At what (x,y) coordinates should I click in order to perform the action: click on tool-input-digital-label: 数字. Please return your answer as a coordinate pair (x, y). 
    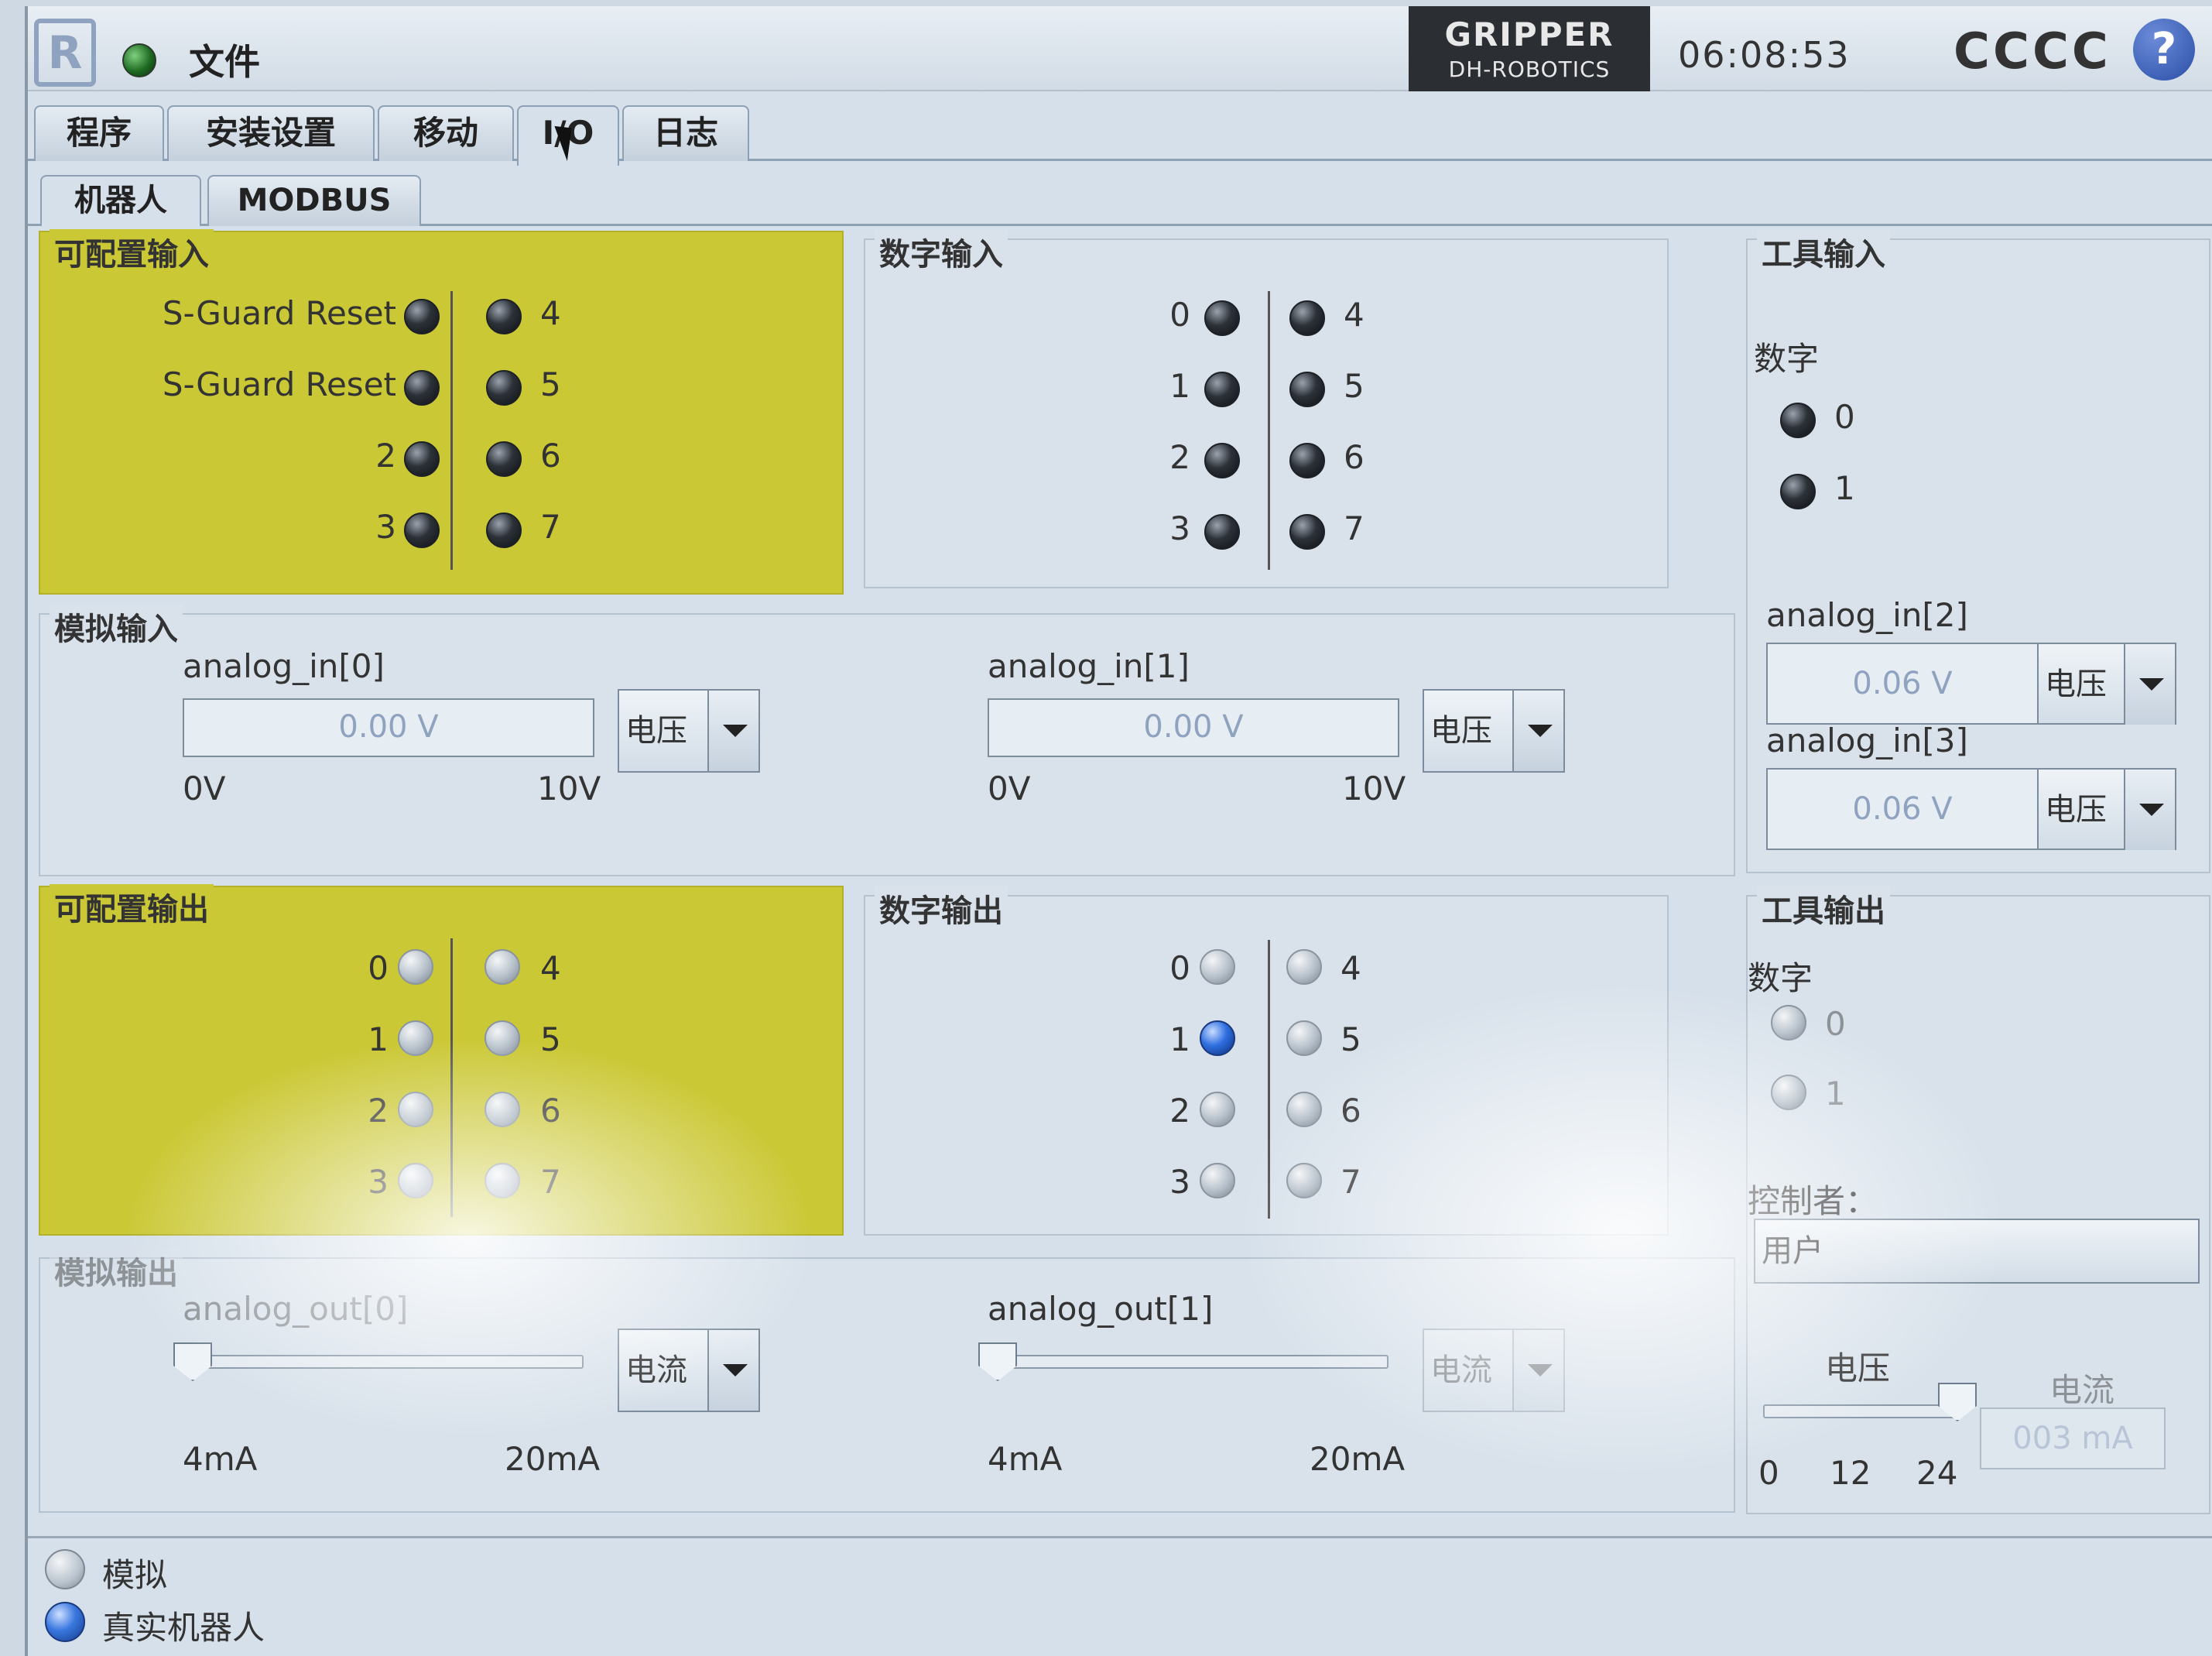
    Looking at the image, I should click on (1787, 359).